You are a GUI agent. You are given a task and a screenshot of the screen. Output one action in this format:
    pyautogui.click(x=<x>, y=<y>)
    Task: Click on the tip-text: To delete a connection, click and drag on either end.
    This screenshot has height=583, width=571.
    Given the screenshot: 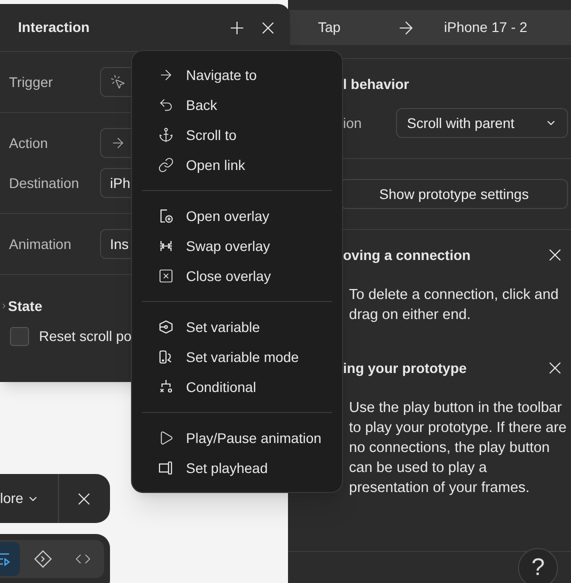 What is the action you would take?
    pyautogui.click(x=454, y=305)
    